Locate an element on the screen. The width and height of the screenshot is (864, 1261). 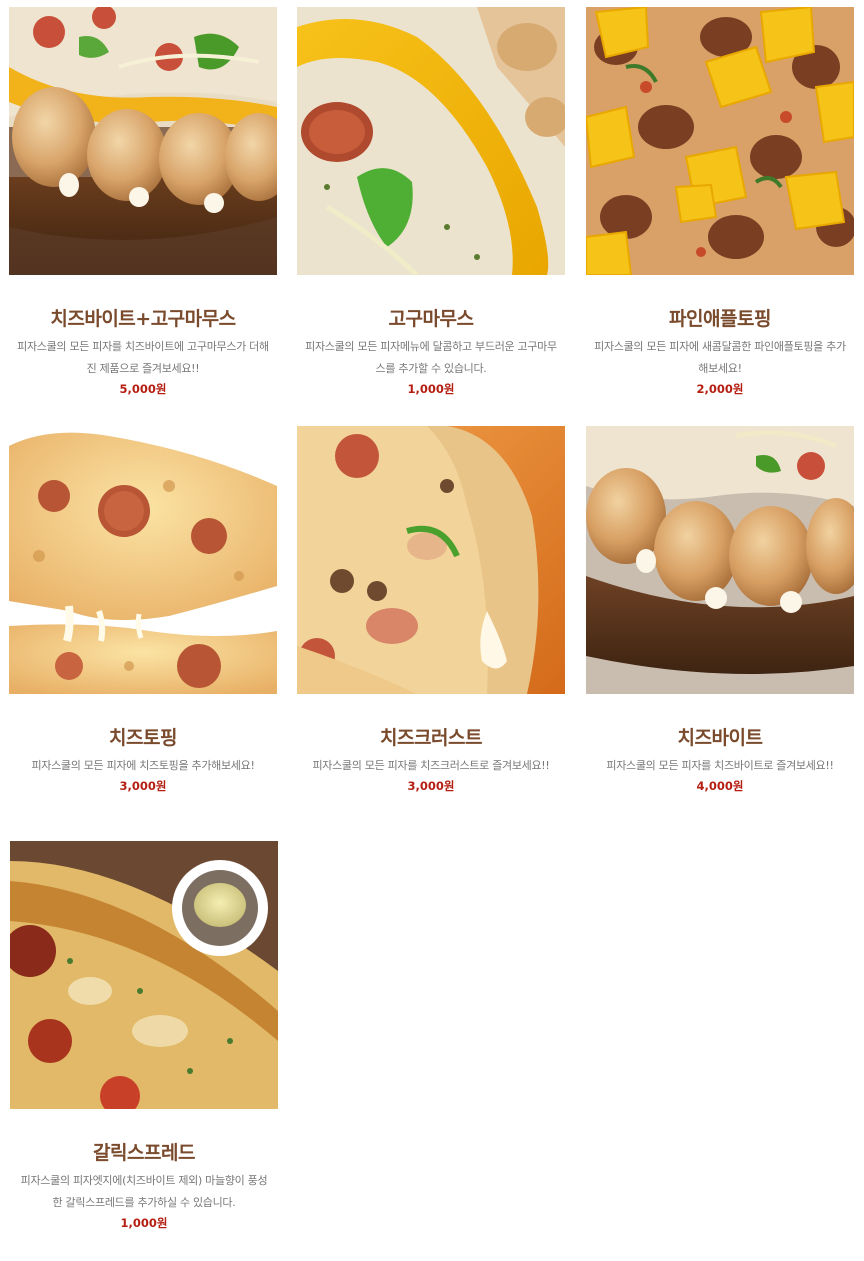
cheese-bite-photo is located at coordinates (720, 560).